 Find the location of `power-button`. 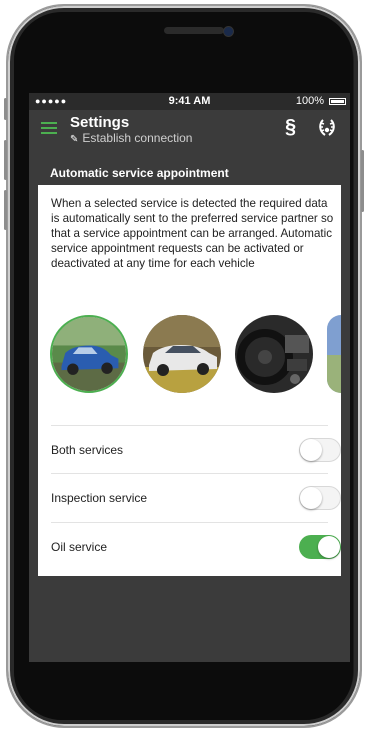

power-button is located at coordinates (362, 181).